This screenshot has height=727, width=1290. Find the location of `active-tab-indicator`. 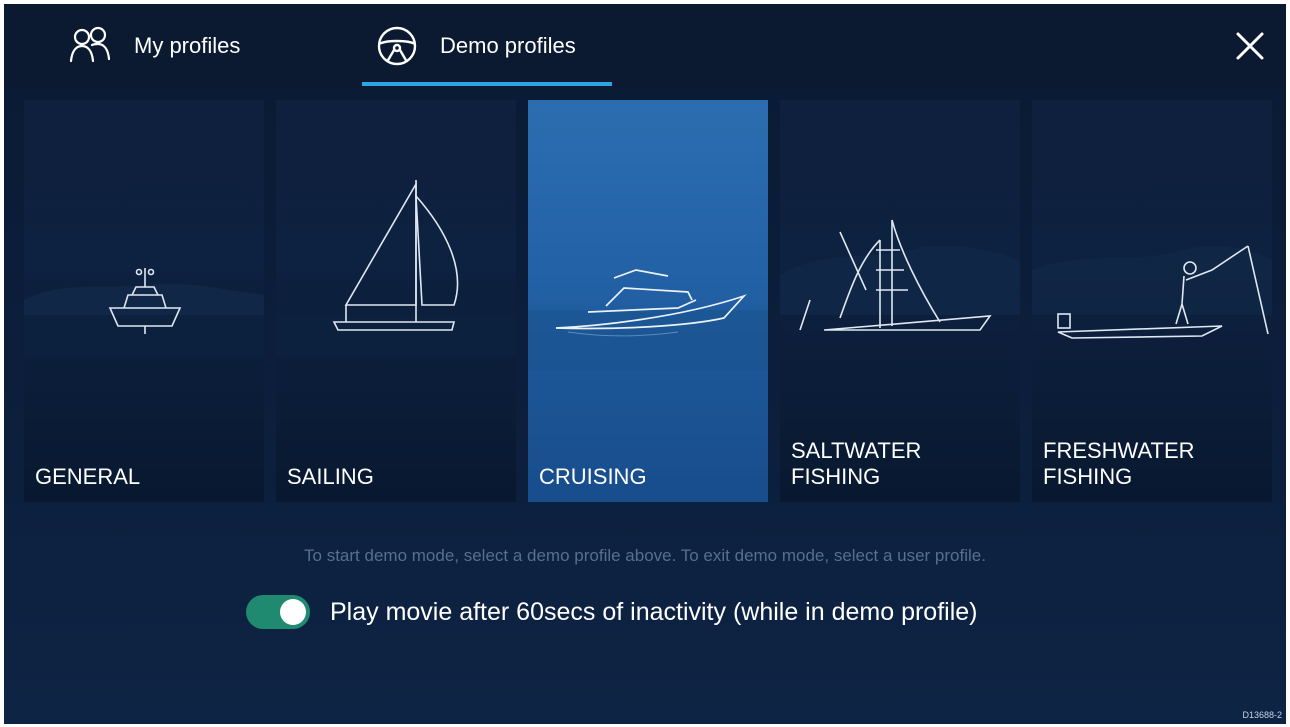

active-tab-indicator is located at coordinates (487, 84).